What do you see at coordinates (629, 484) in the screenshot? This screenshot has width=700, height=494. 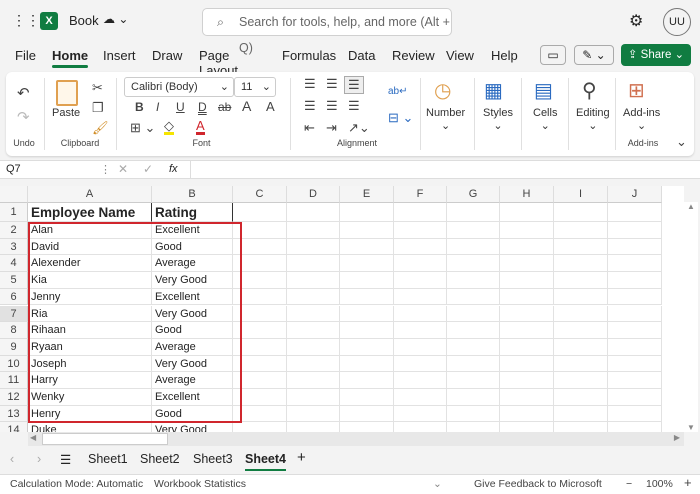 I see `zoom-out-icon: −` at bounding box center [629, 484].